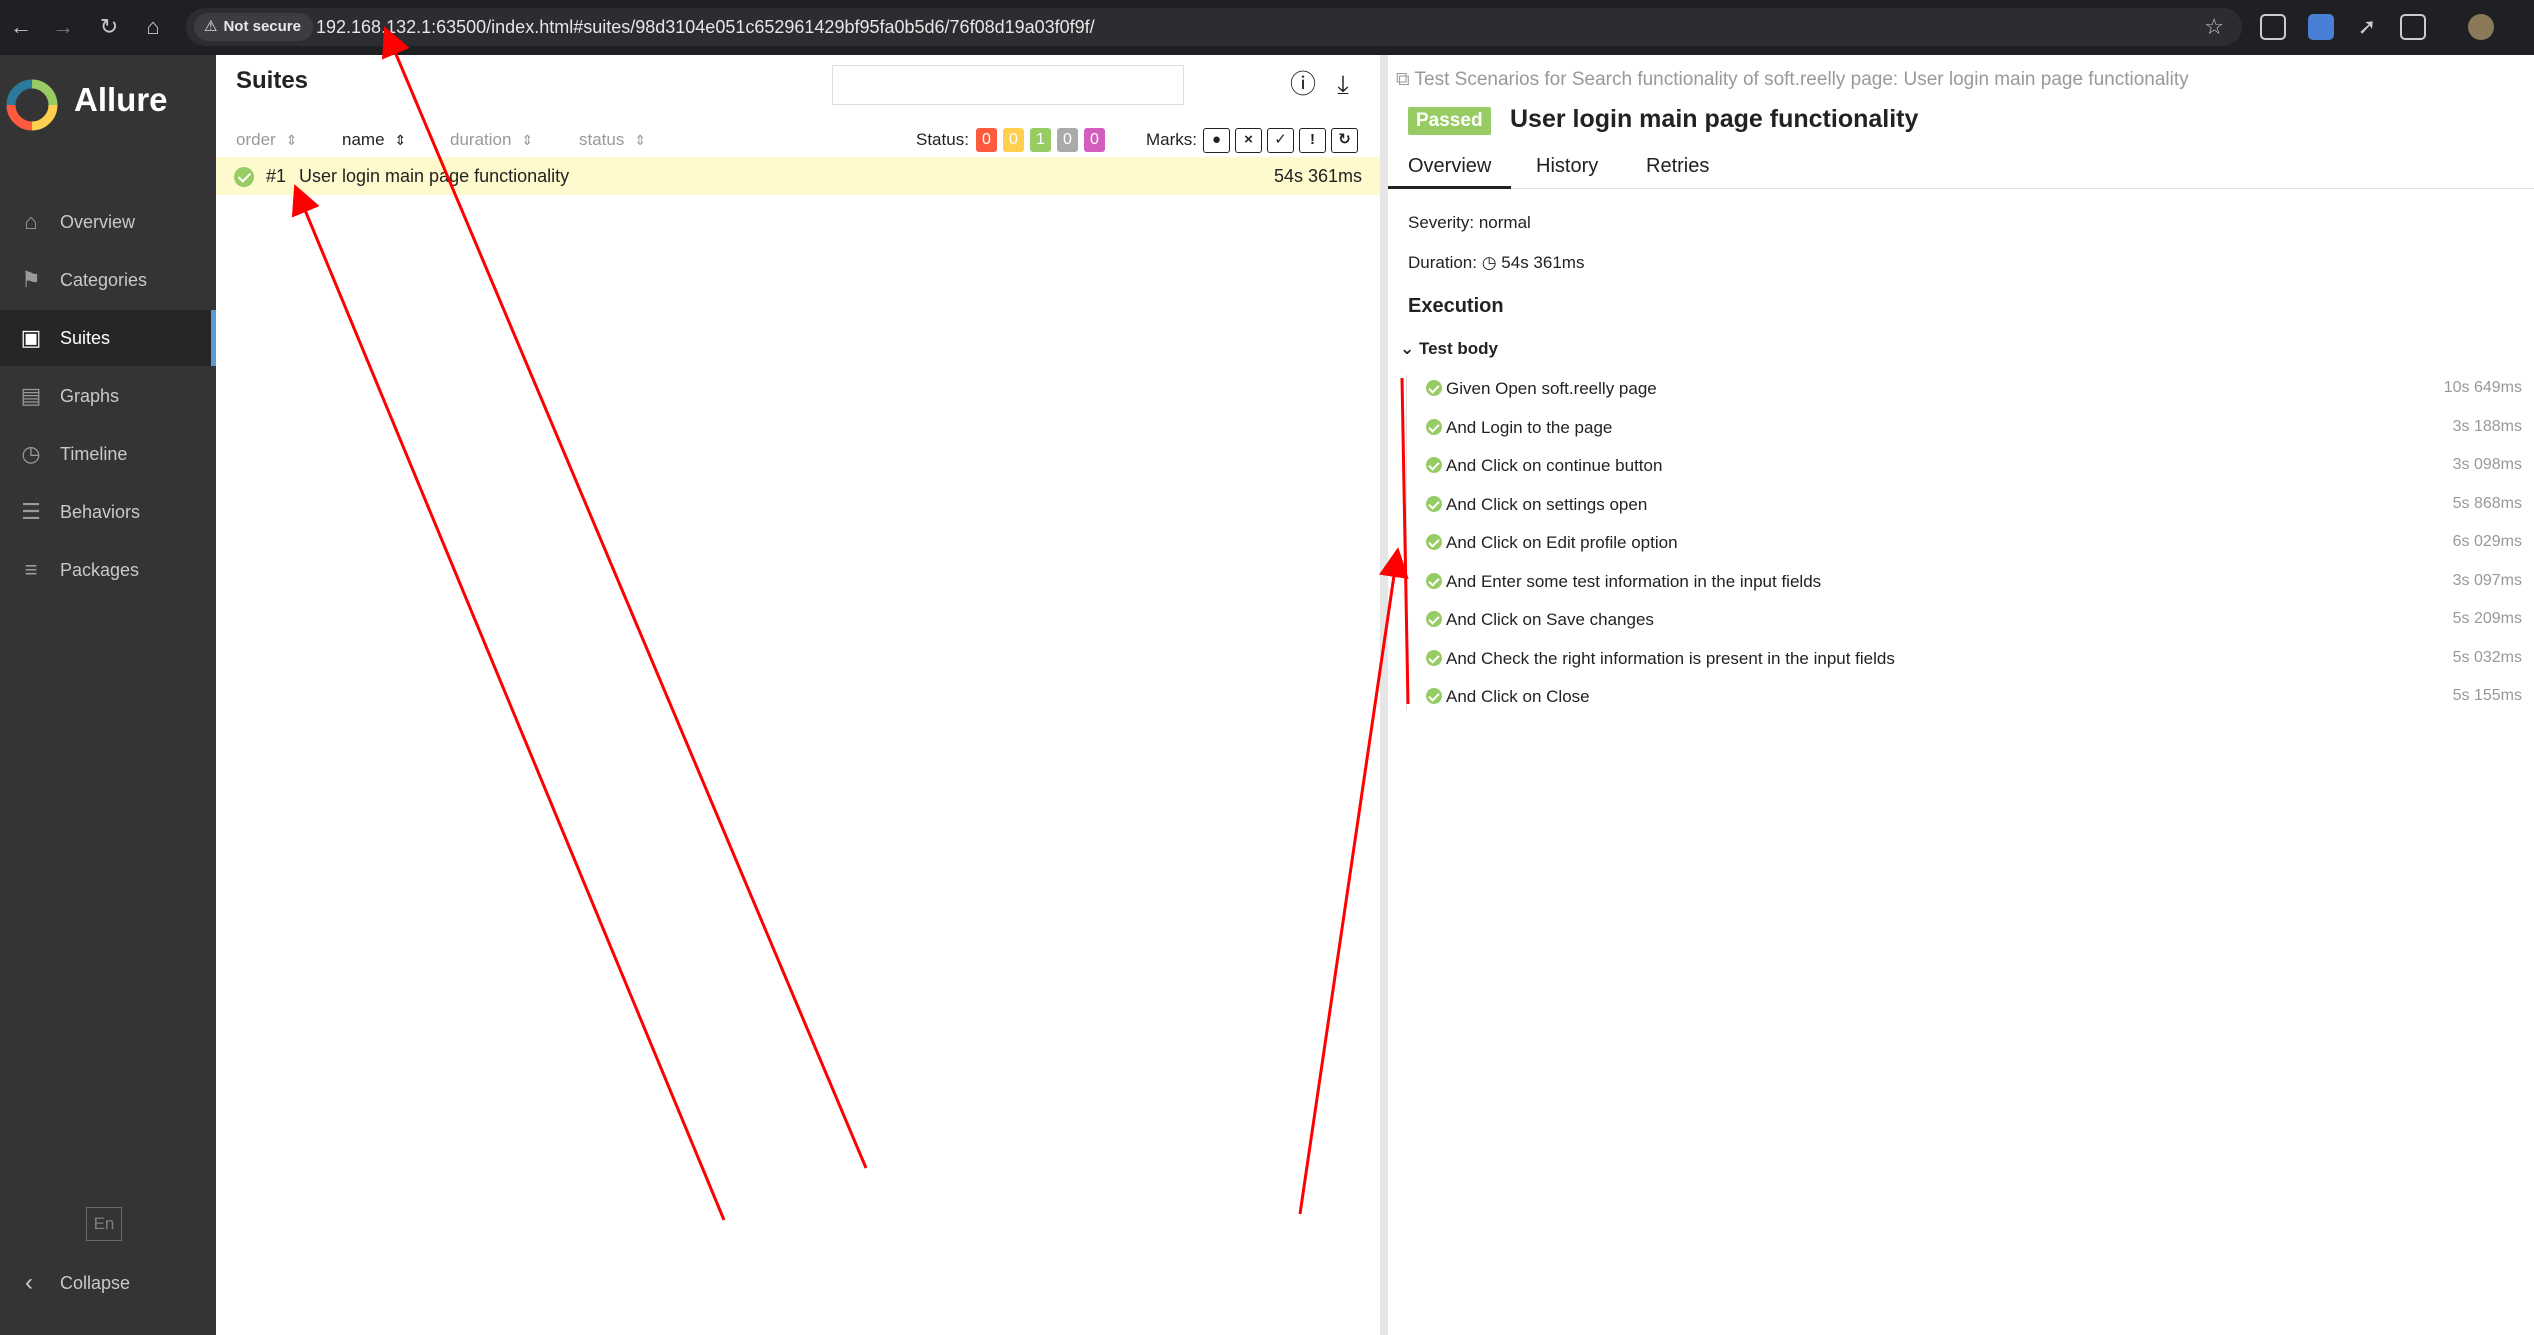 The width and height of the screenshot is (2534, 1335). I want to click on sidebar-item-behaviors: ☰ Behaviors, so click(108, 512).